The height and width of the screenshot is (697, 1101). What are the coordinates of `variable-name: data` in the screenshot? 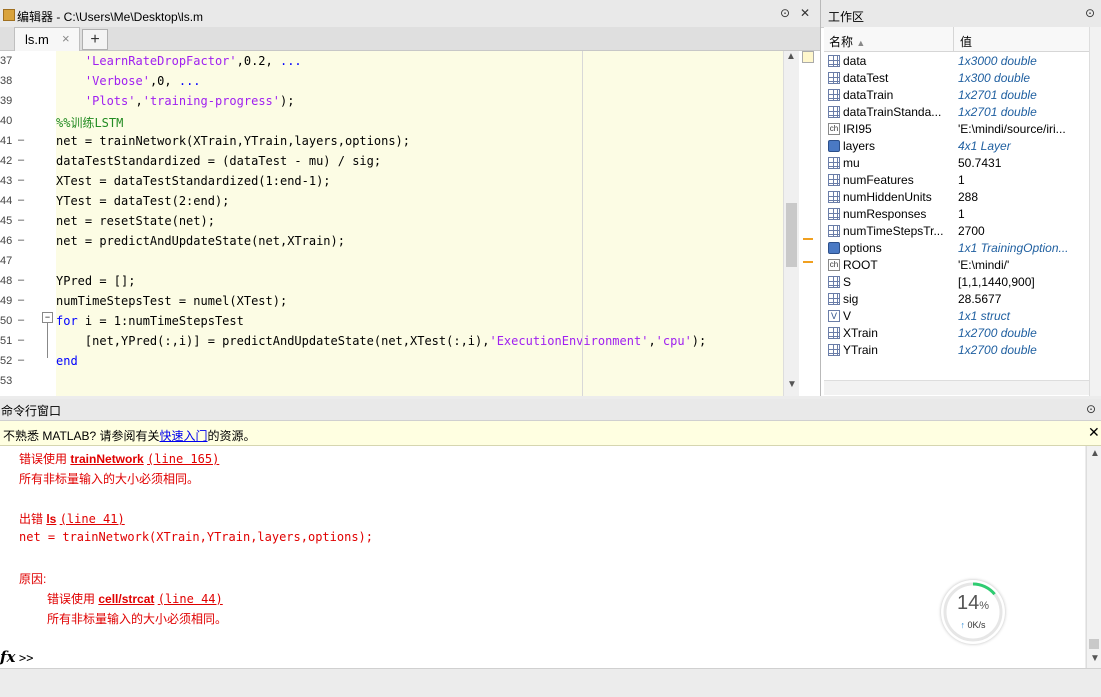 It's located at (855, 61).